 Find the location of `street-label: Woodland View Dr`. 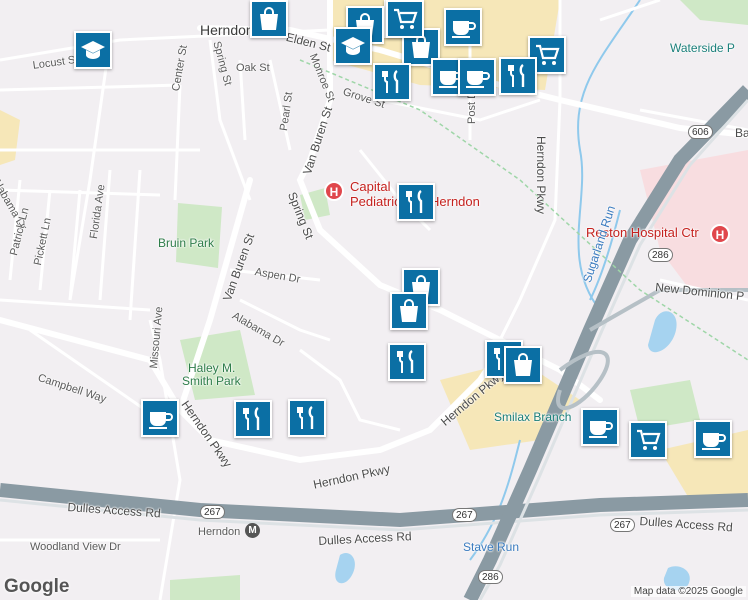

street-label: Woodland View Dr is located at coordinates (75, 547).